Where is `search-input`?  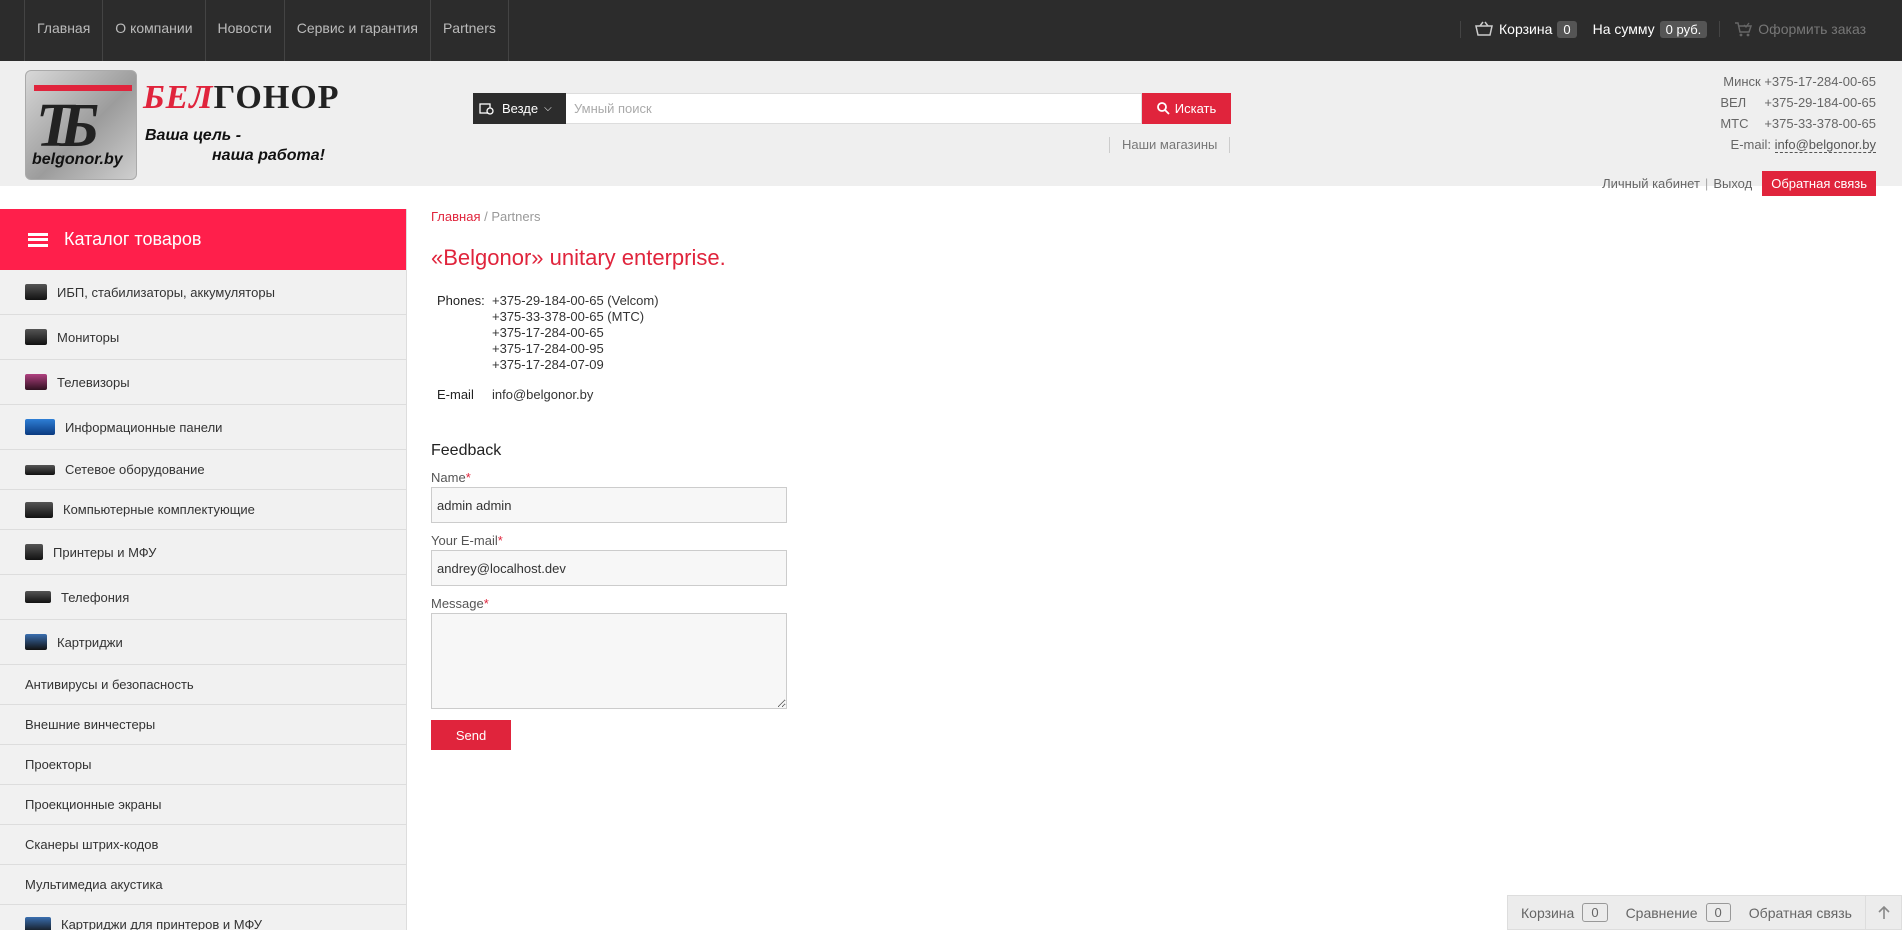
search-input is located at coordinates (854, 108).